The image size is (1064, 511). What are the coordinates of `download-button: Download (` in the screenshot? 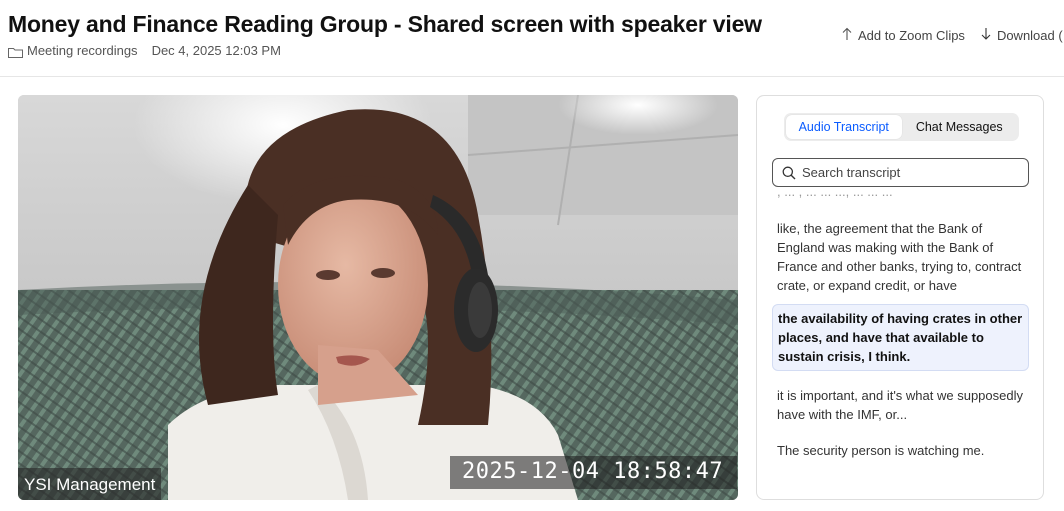 It's located at (1022, 35).